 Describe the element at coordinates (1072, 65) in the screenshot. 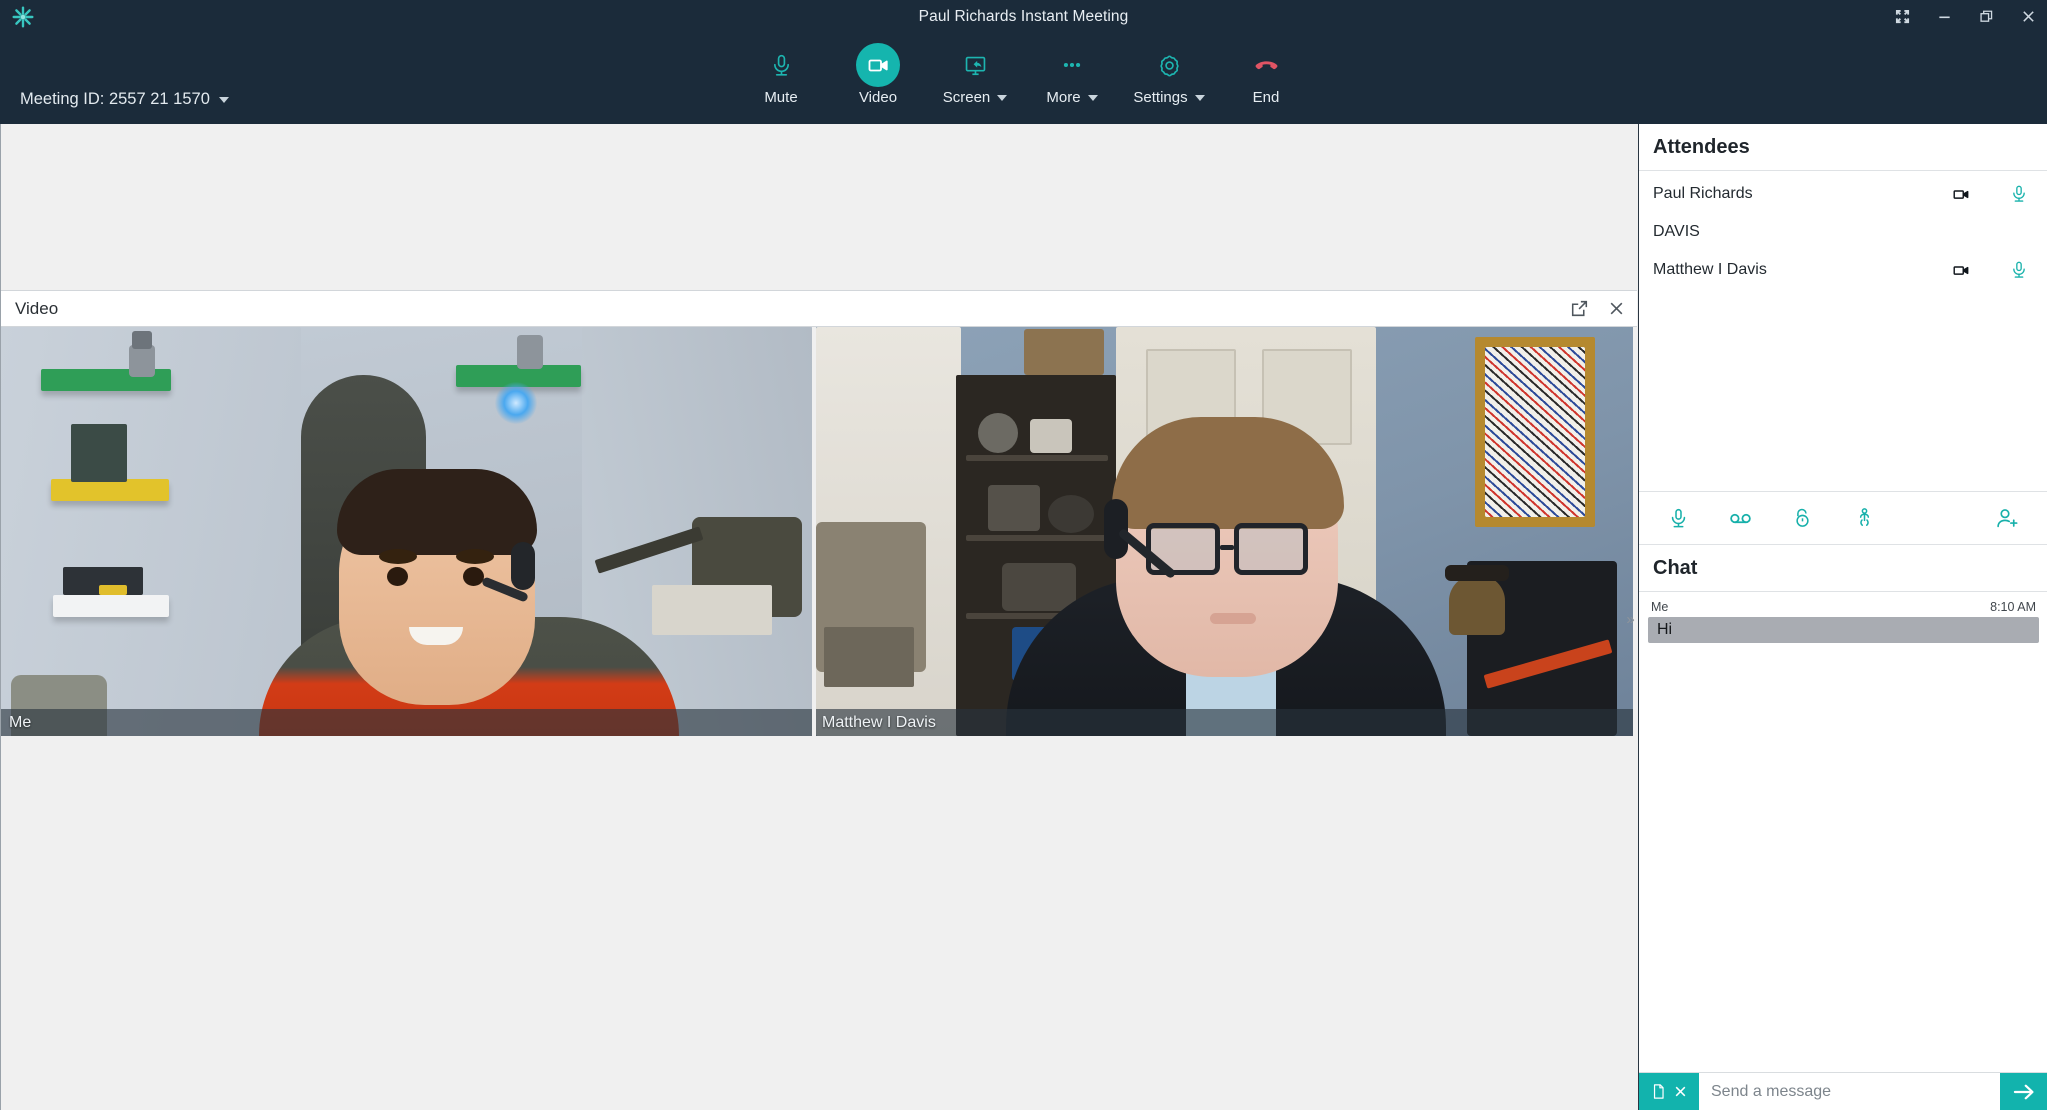

I see `ellipsis-icon` at that location.